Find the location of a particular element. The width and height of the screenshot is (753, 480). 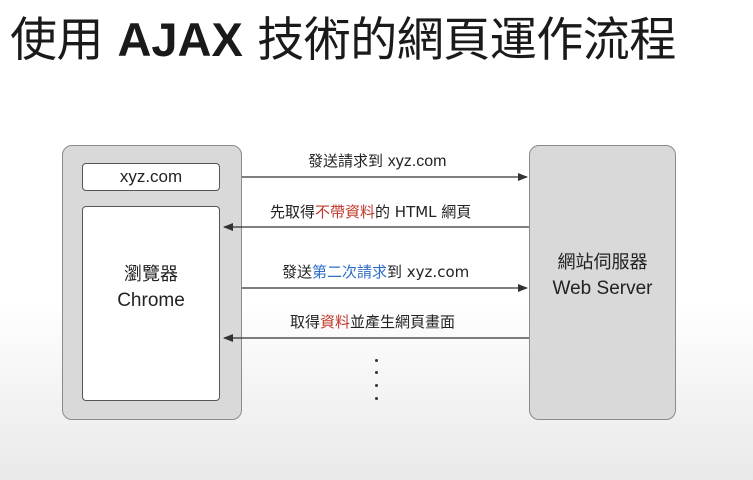

msg4-seg1: 取得 is located at coordinates (305, 322).